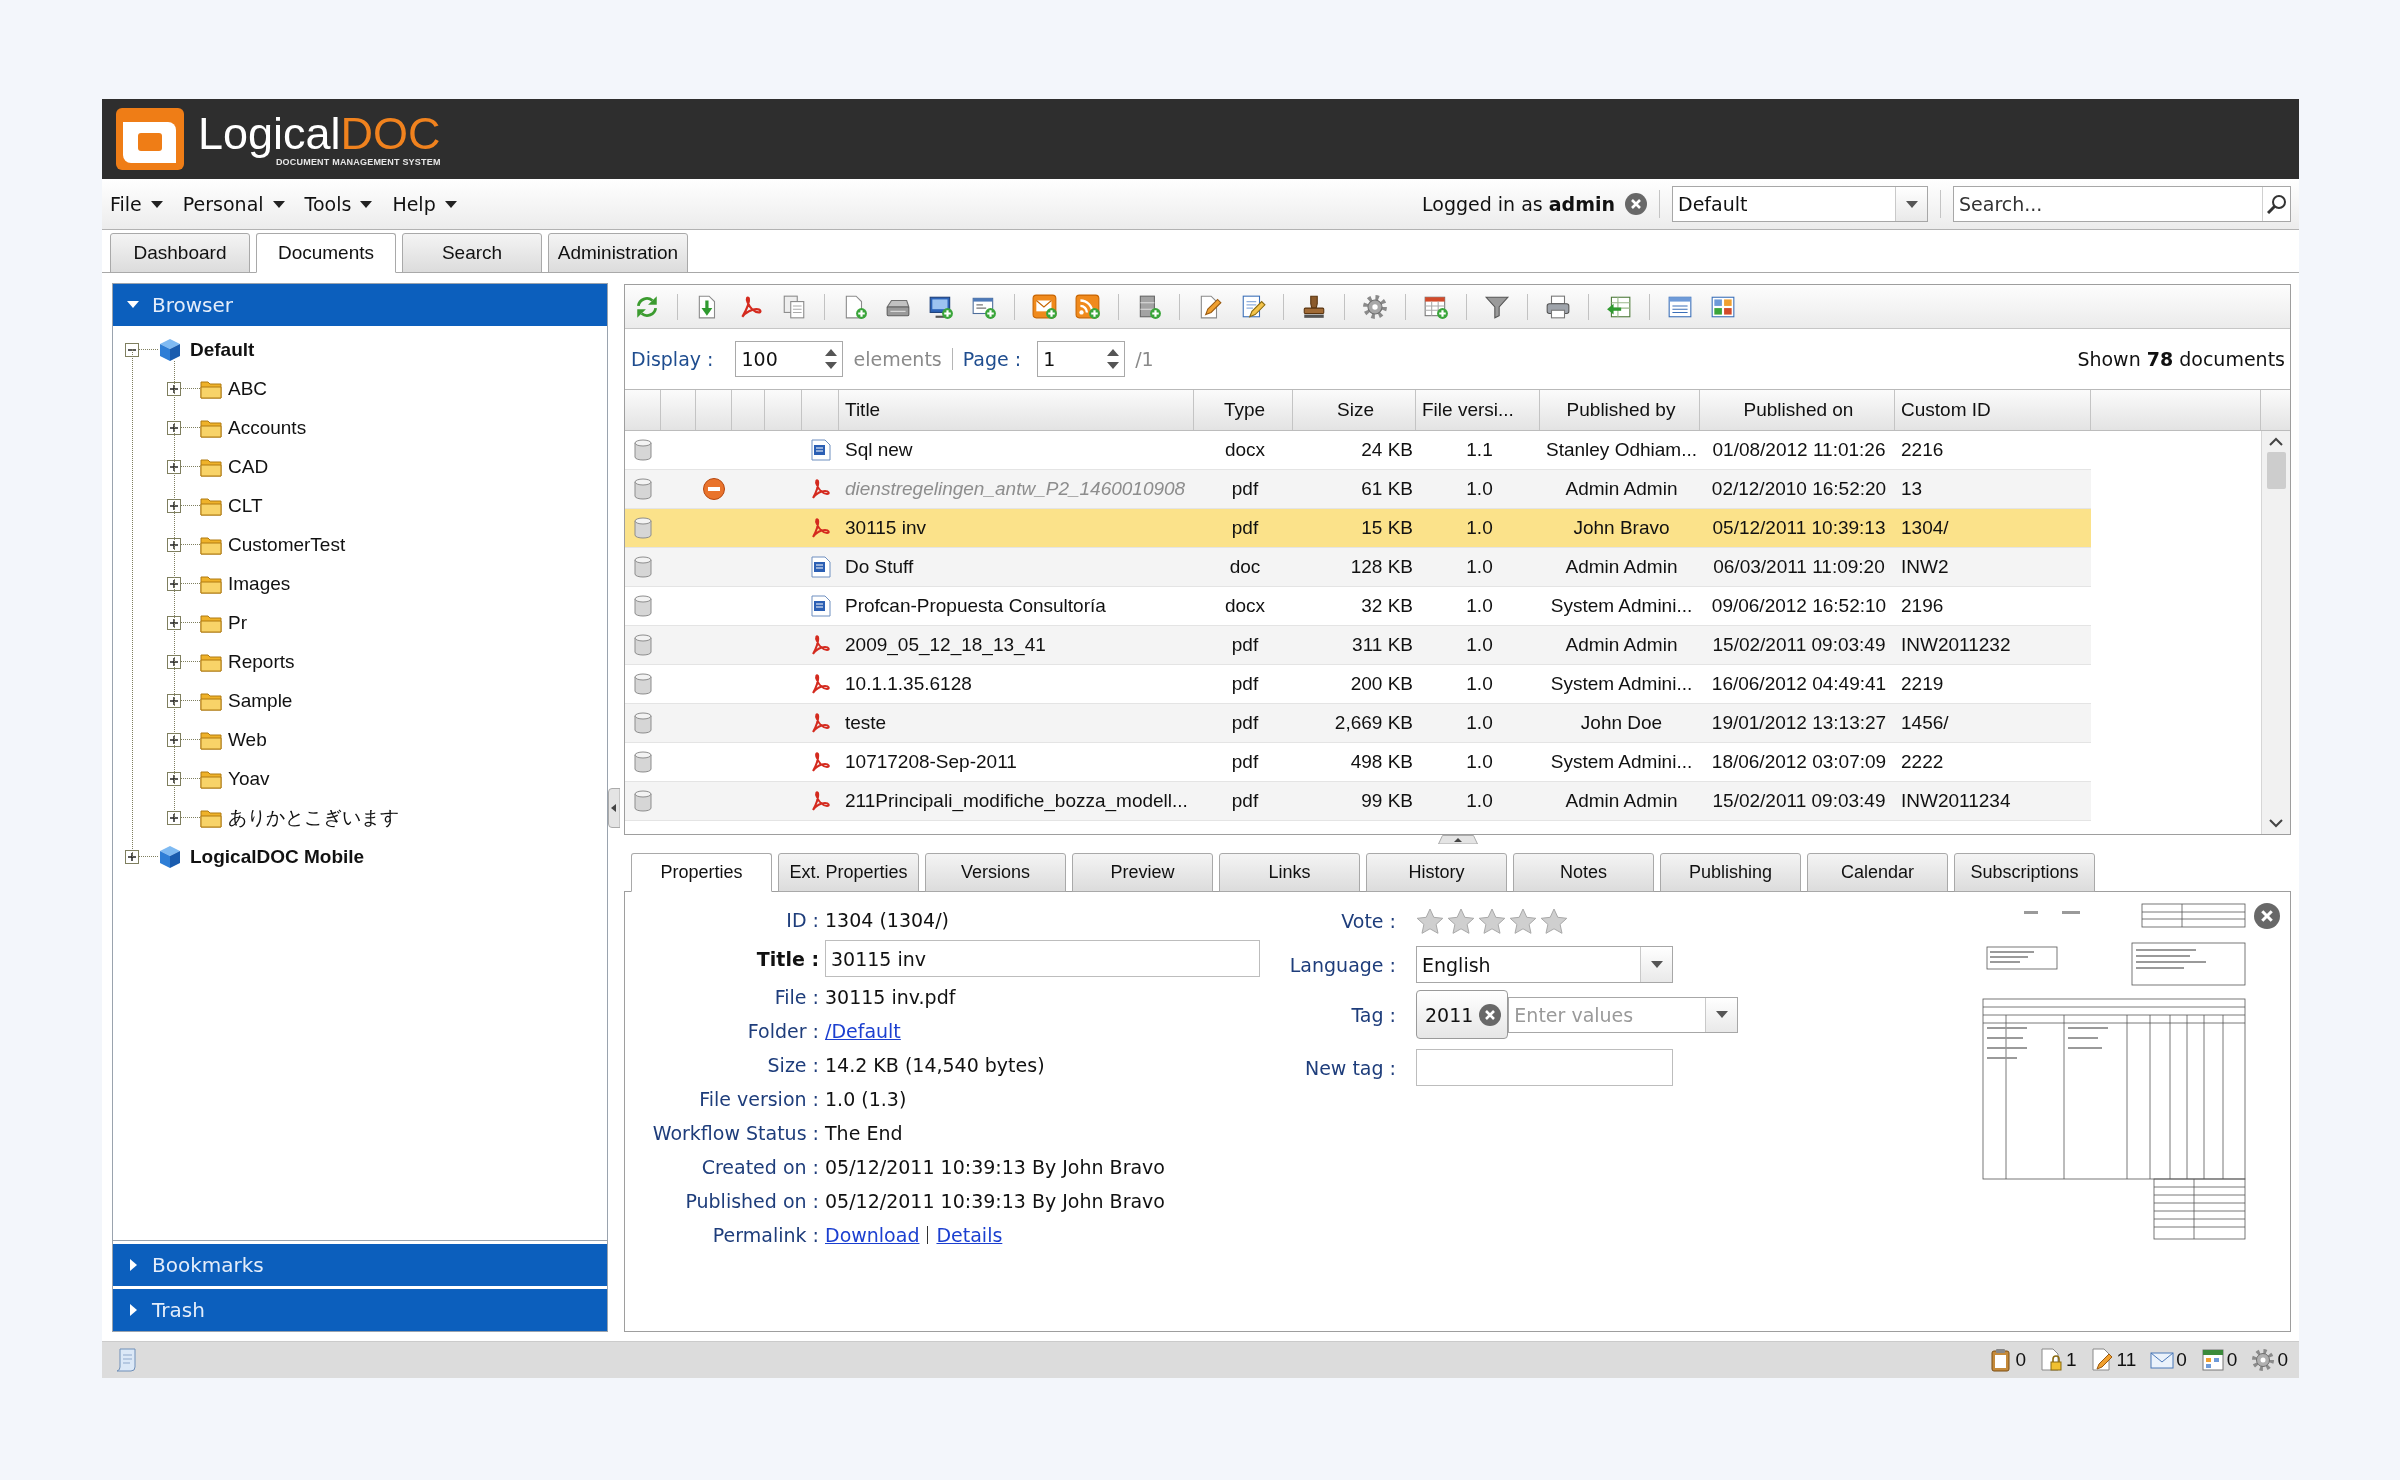  Describe the element at coordinates (789, 359) in the screenshot. I see `page-size-field: 100` at that location.